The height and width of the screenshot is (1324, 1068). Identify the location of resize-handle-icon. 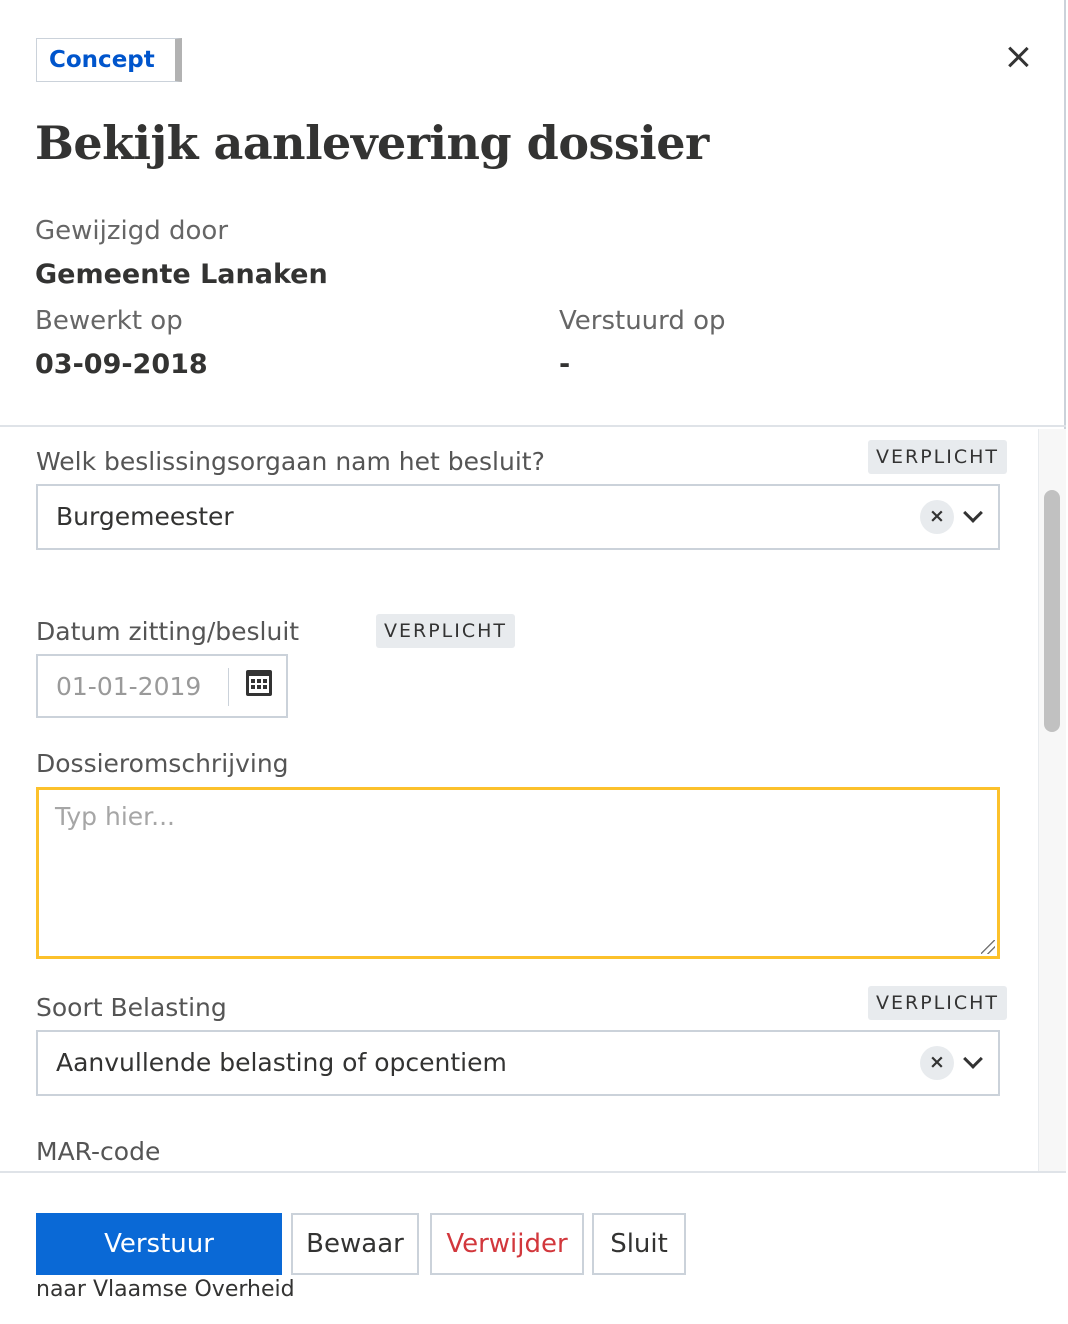
(988, 947).